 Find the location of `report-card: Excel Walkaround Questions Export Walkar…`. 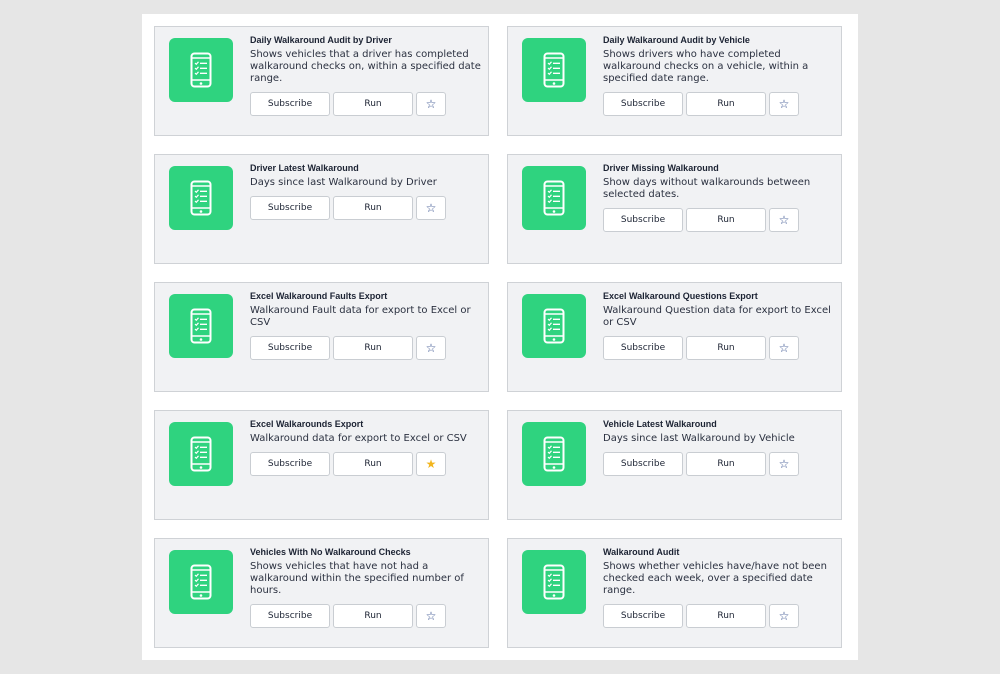

report-card: Excel Walkaround Questions Export Walkar… is located at coordinates (674, 337).